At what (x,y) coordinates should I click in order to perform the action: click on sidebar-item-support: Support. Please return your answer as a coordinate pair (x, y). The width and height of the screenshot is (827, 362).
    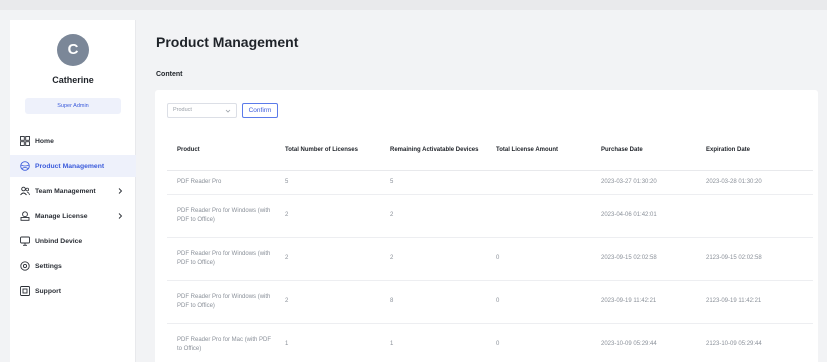
    Looking at the image, I should click on (73, 291).